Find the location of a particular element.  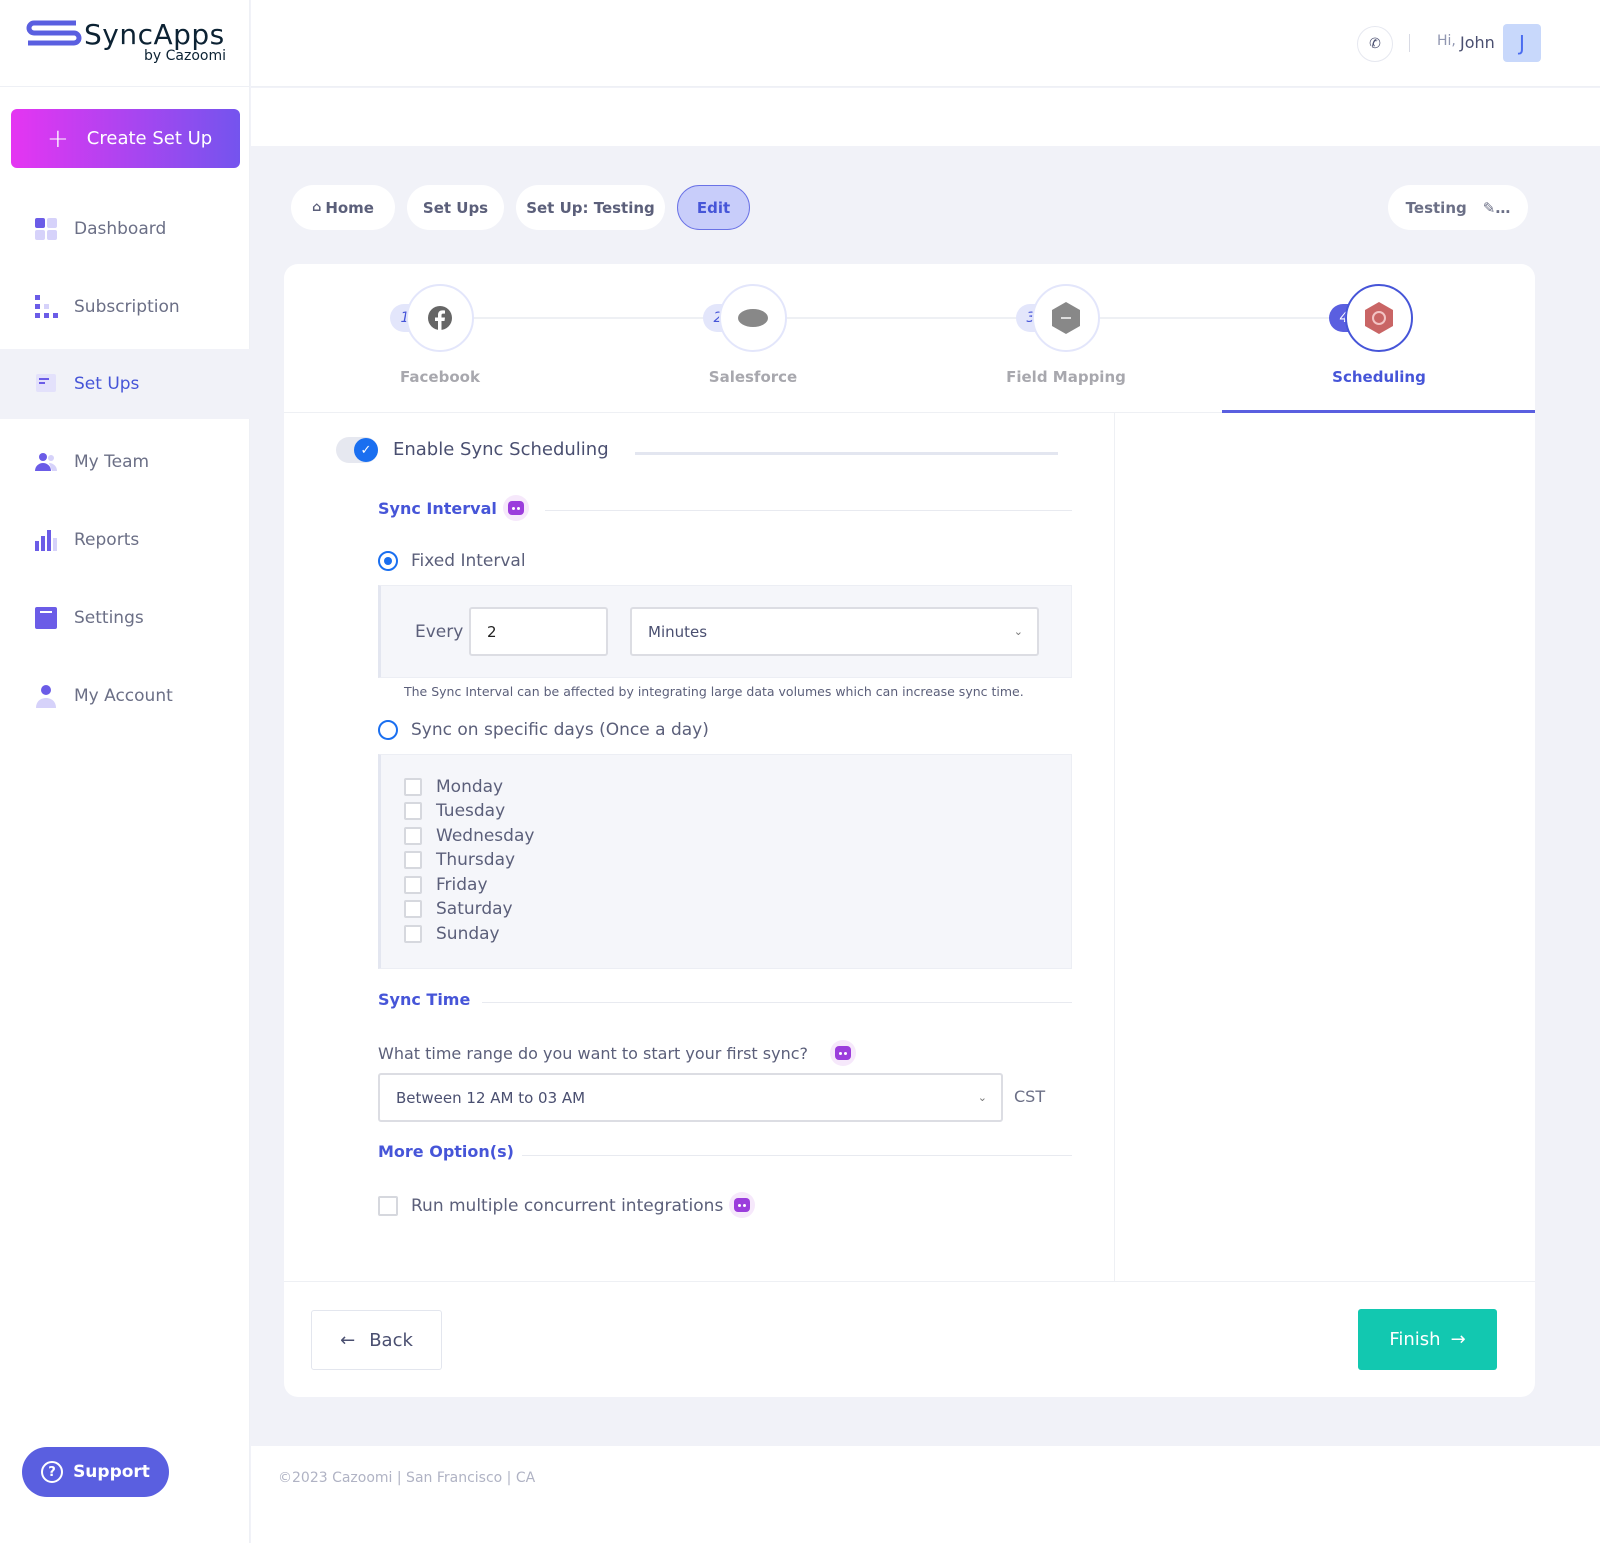

plus-icon: + is located at coordinates (58, 138).